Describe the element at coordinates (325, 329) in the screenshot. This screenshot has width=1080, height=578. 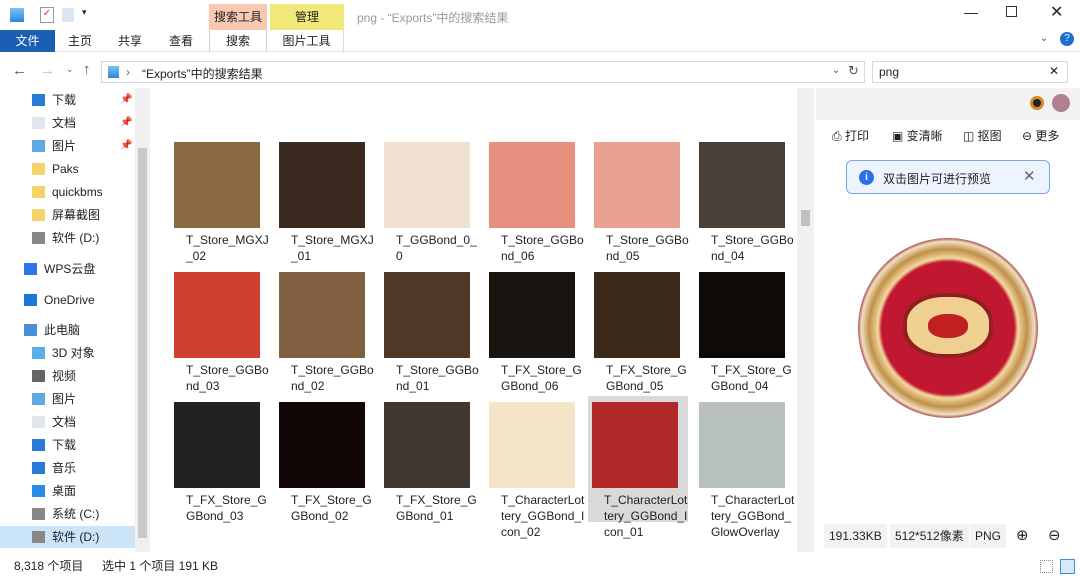
I see `file-item: T_Store_GGBond_02` at that location.